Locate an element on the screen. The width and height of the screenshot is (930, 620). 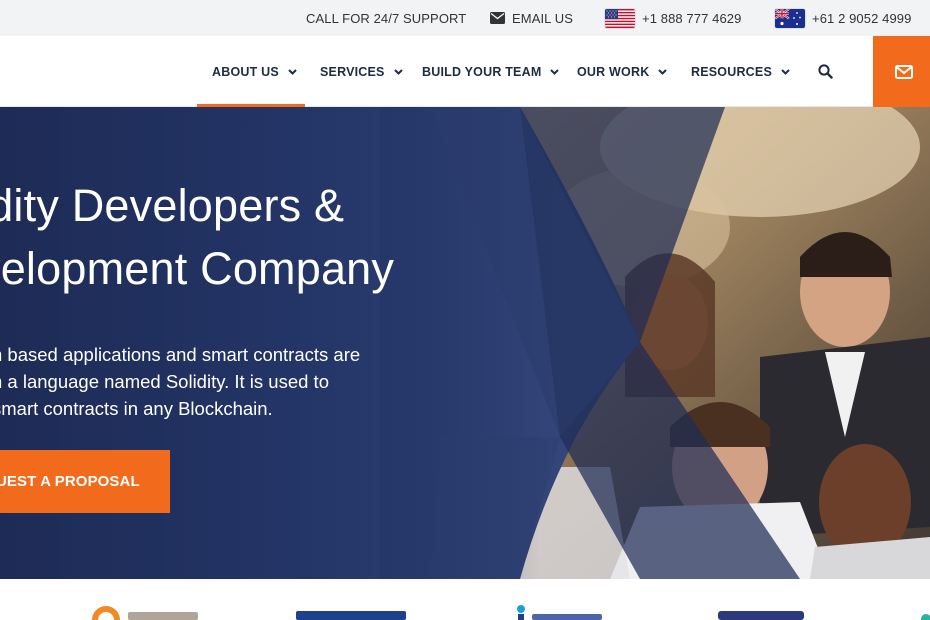
phone-au-link: +61 2 9052 4999 is located at coordinates (843, 18).